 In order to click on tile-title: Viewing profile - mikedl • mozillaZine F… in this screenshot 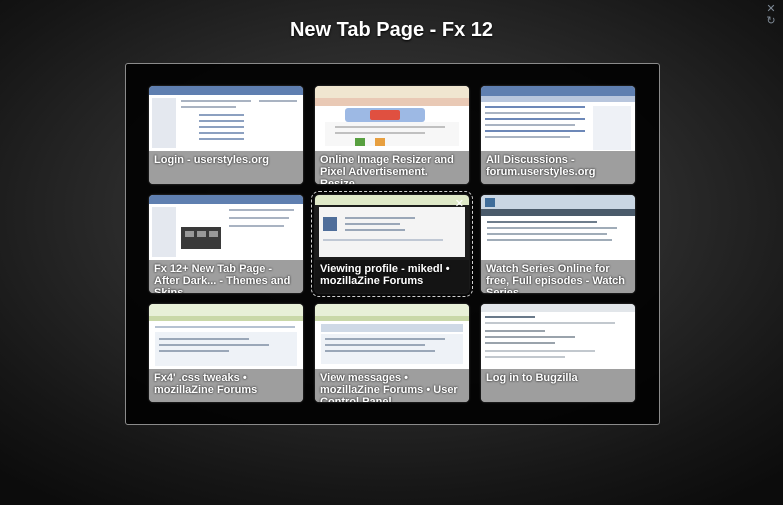, I will do `click(392, 276)`.